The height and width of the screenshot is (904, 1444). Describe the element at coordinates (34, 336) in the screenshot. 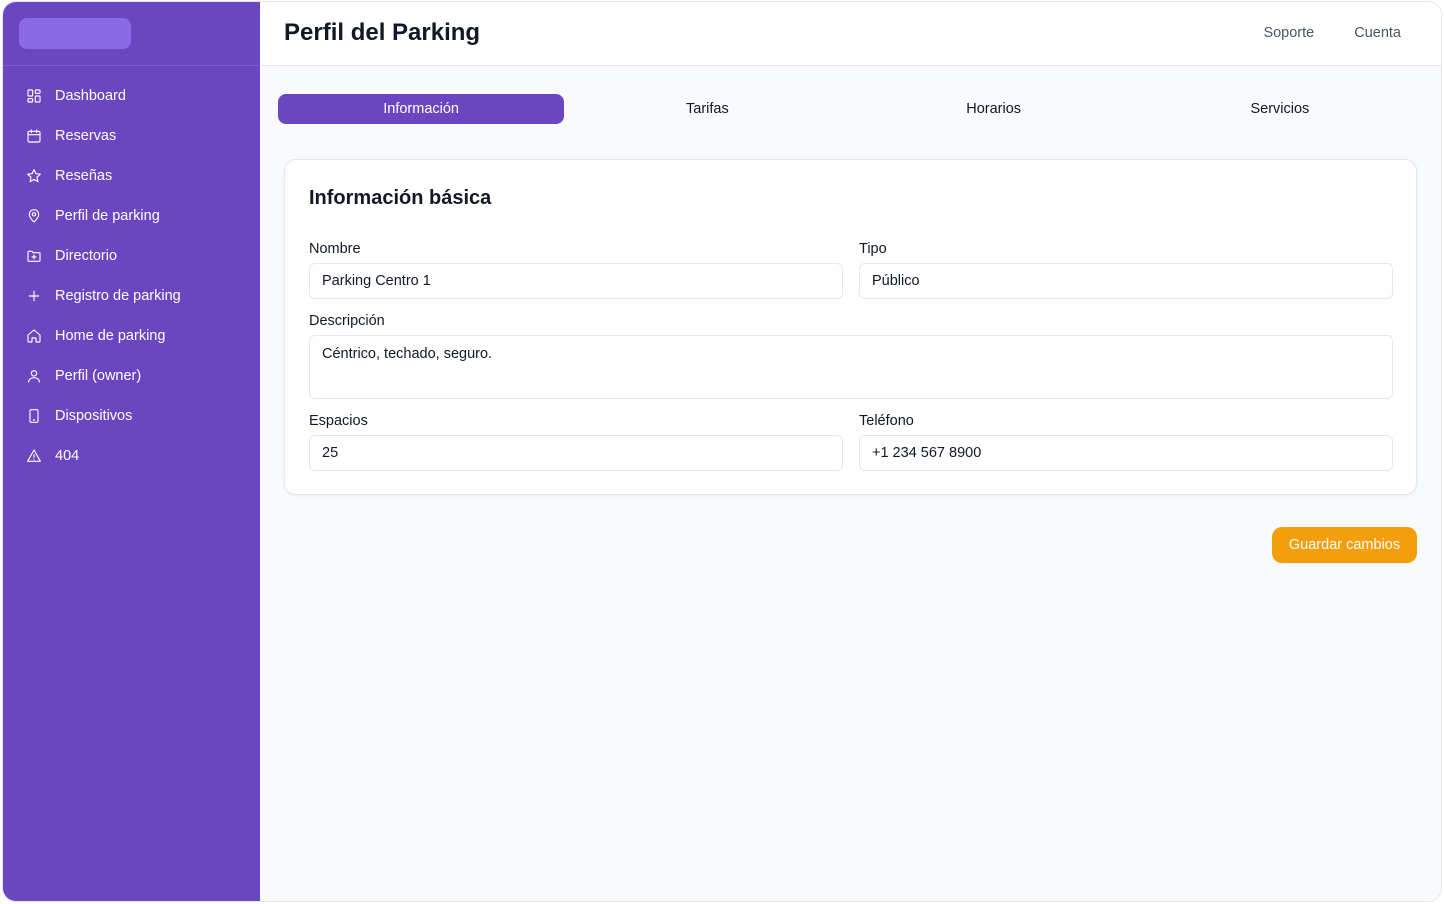

I see `home-icon` at that location.